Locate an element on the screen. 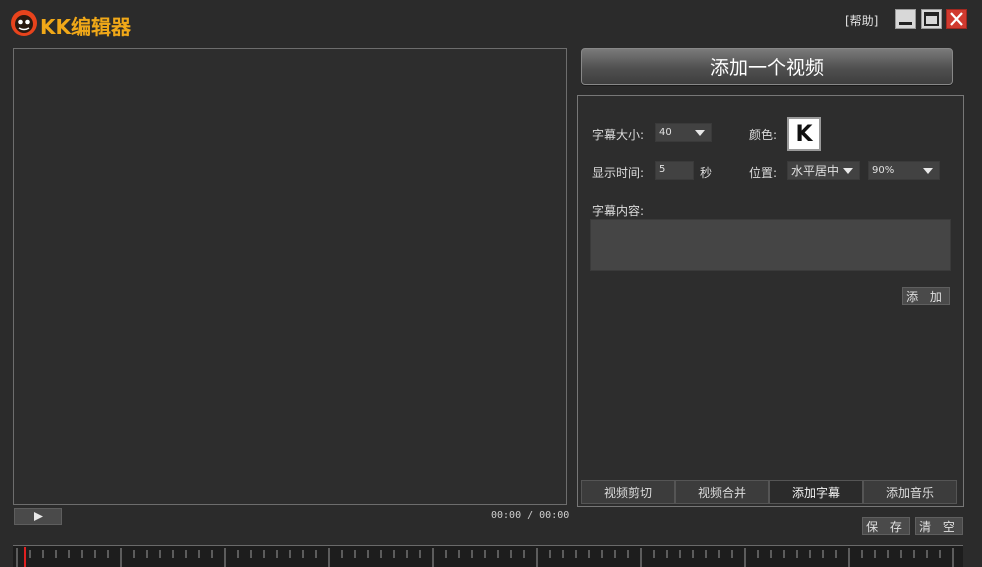  tab-video-cut: 视频剪切 is located at coordinates (628, 492).